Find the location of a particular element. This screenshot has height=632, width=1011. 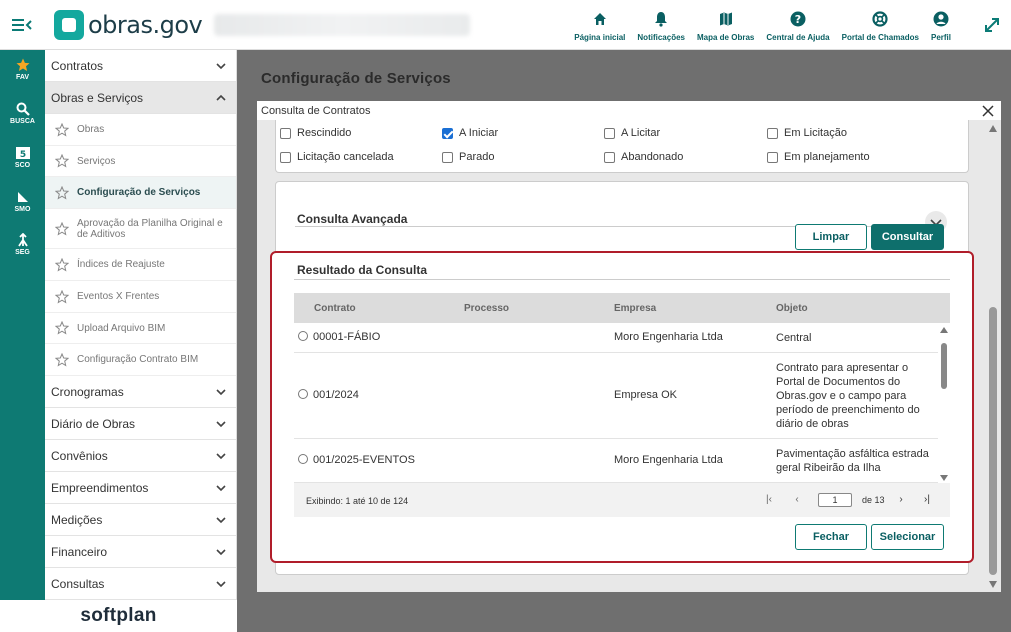

status-checkbox: A Iniciar is located at coordinates (470, 133).